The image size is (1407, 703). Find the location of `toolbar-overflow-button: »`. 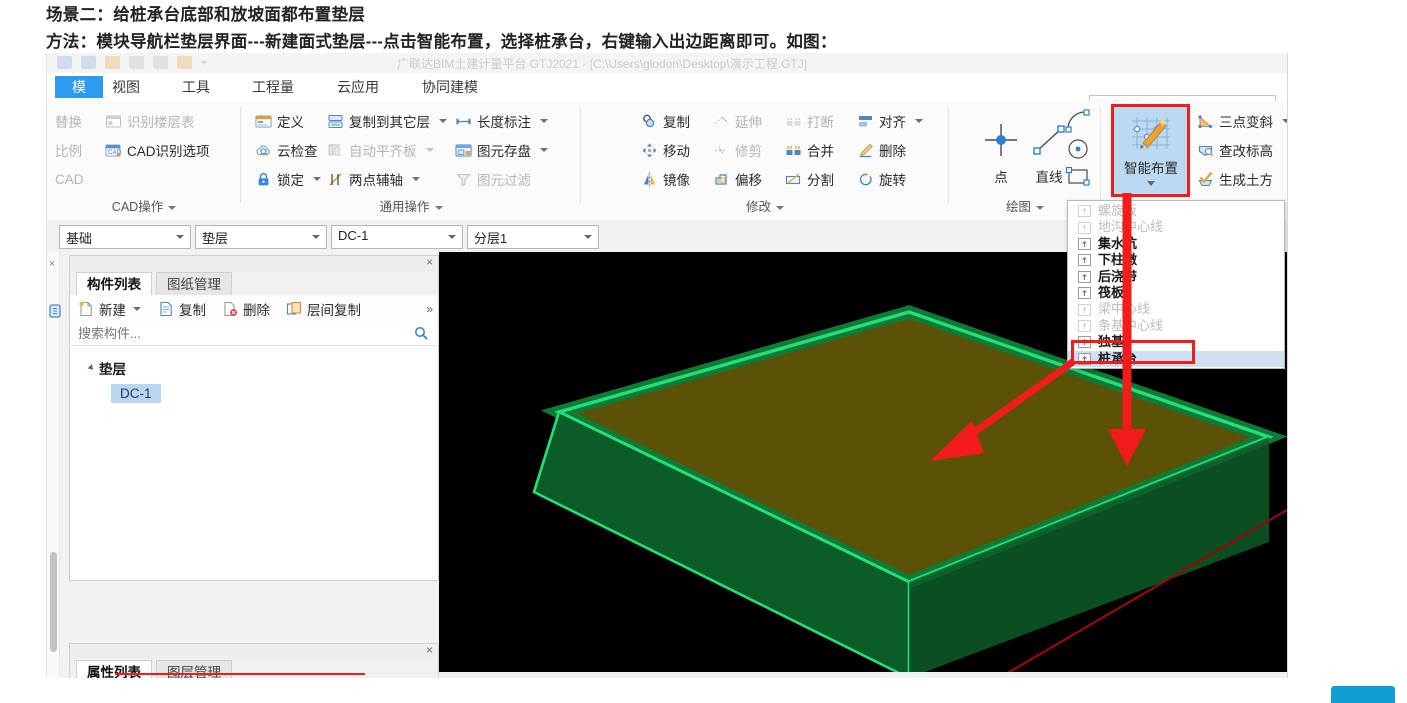

toolbar-overflow-button: » is located at coordinates (429, 309).